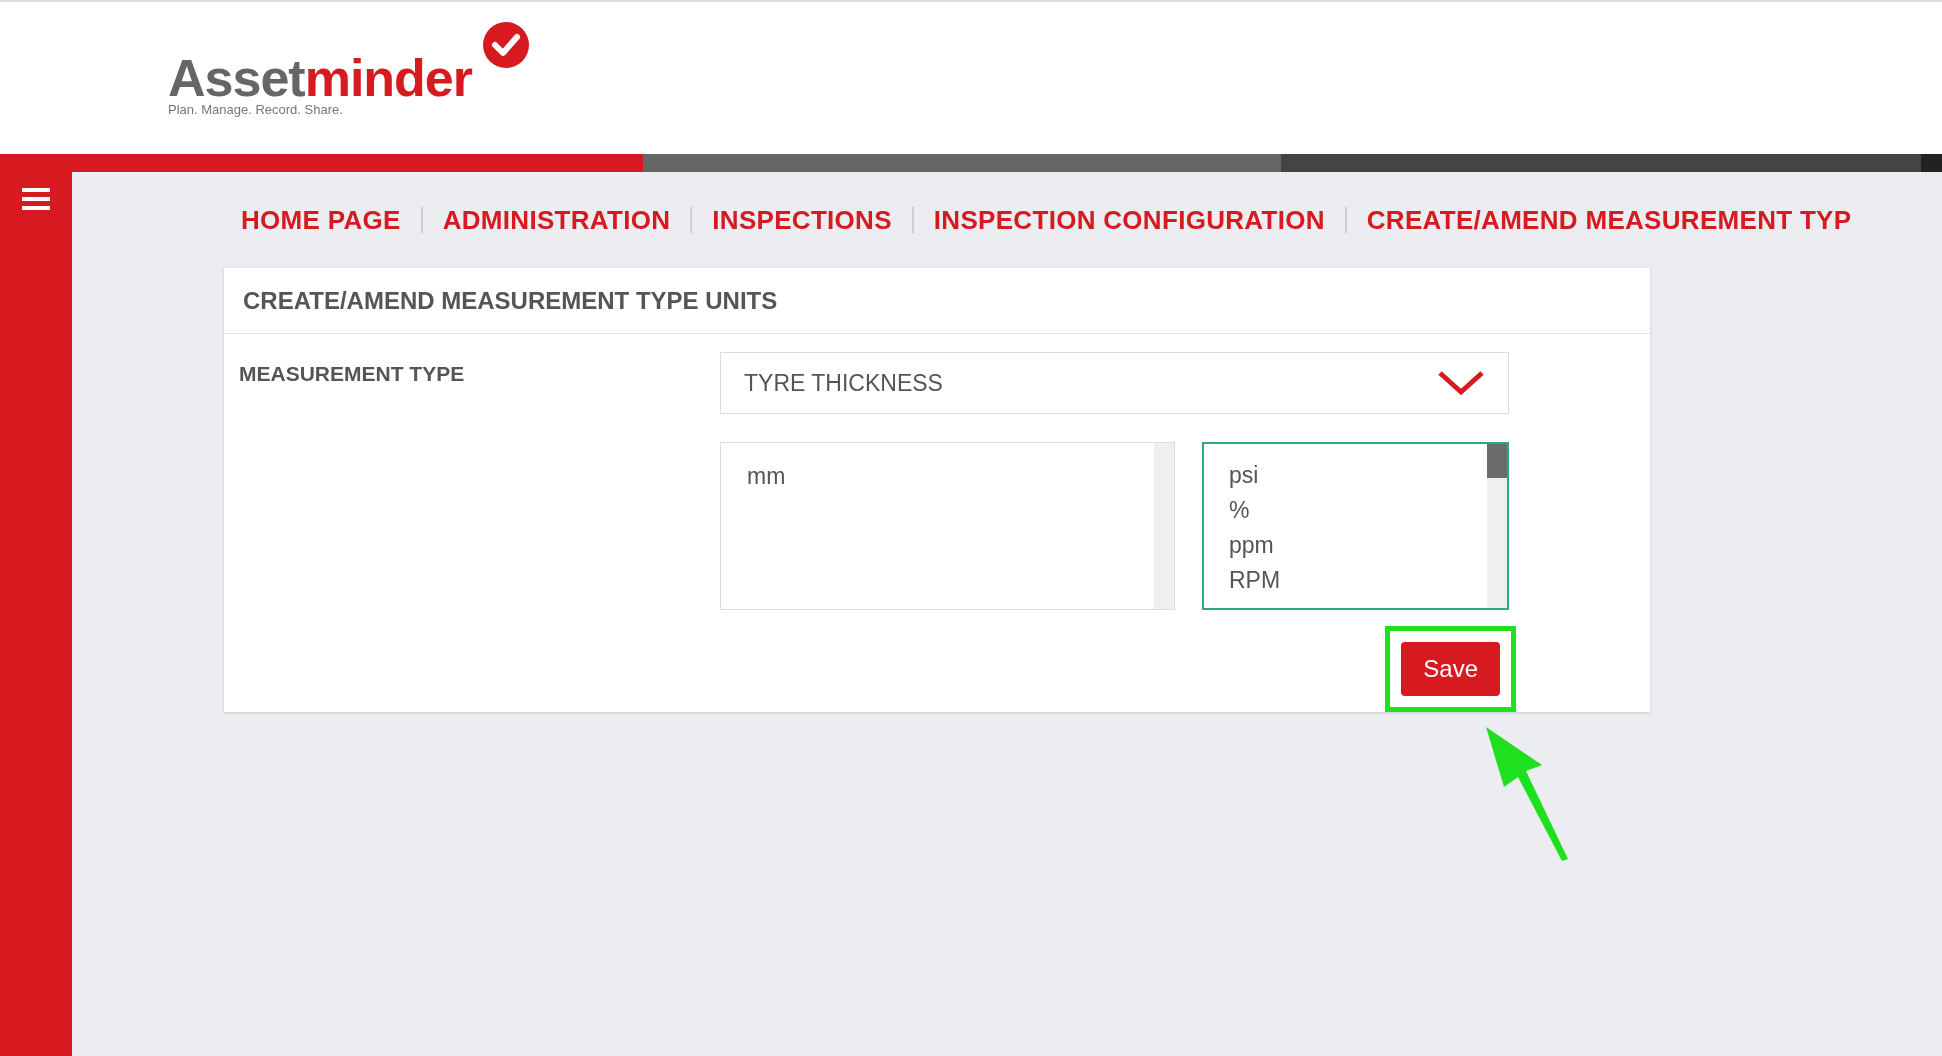  What do you see at coordinates (352, 374) in the screenshot?
I see `field-label: MEASUREMENT TYPE` at bounding box center [352, 374].